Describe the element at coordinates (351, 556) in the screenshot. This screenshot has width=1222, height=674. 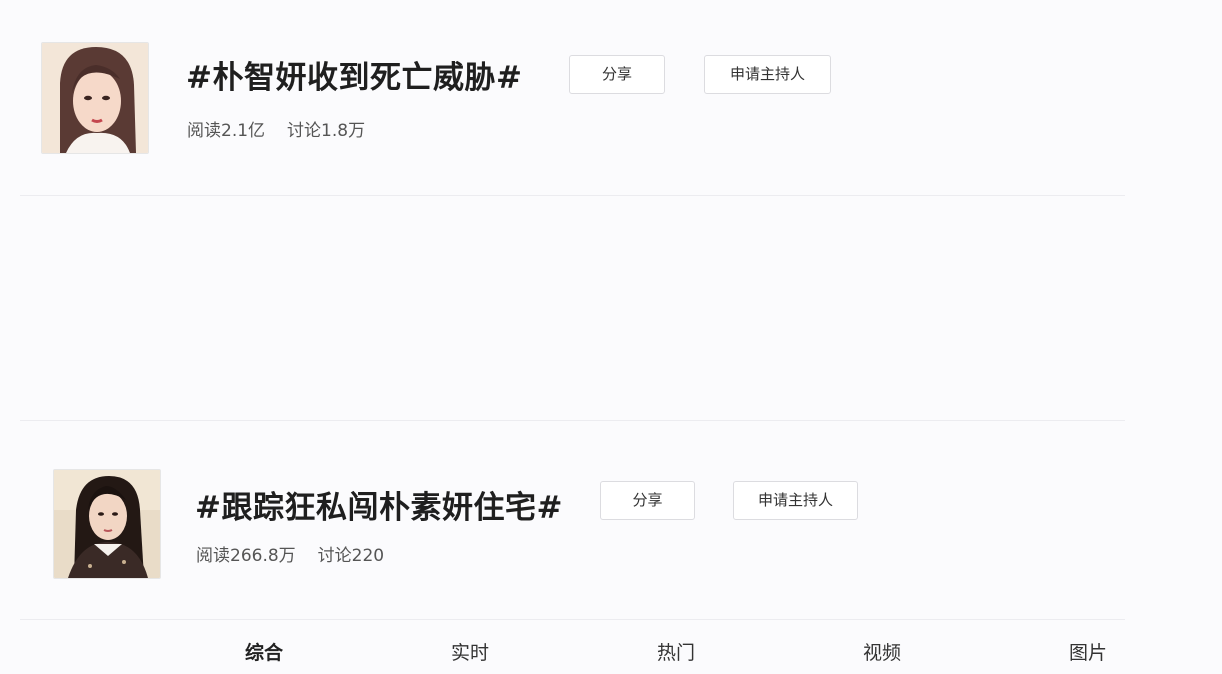
I see `discussion-count: 讨论220` at that location.